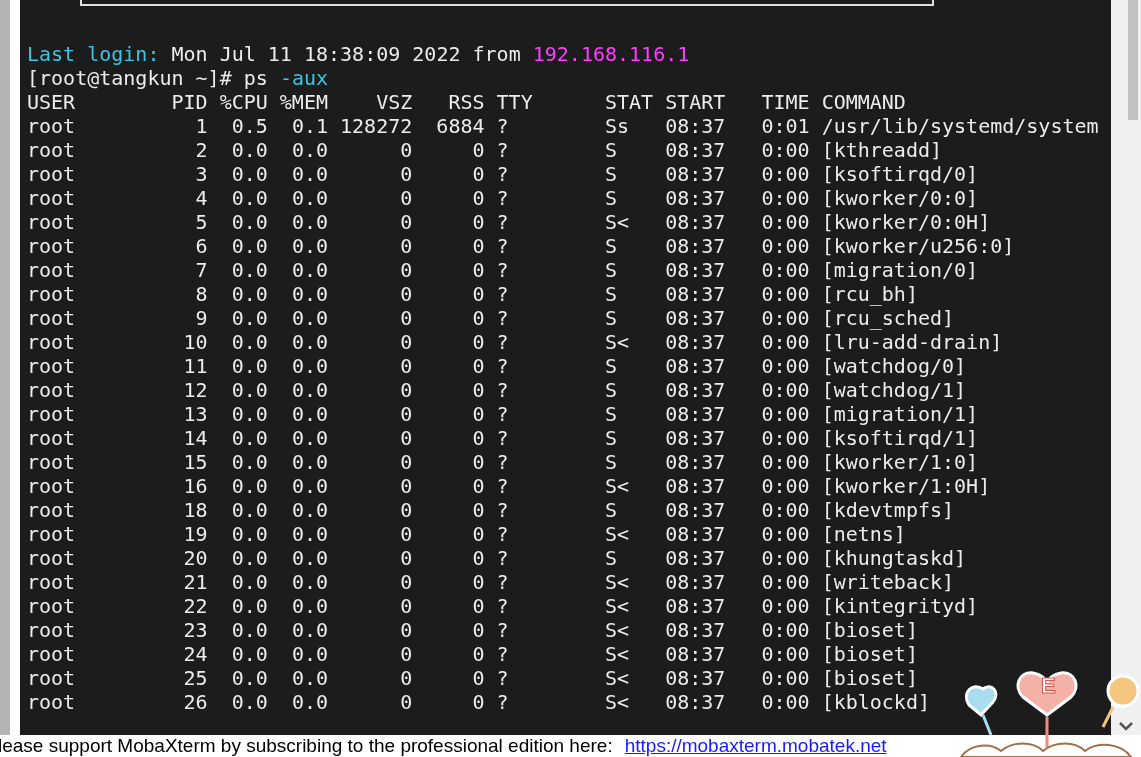 This screenshot has width=1141, height=757. I want to click on table-cell-text: /usr/lib/systemd/system, so click(959, 126).